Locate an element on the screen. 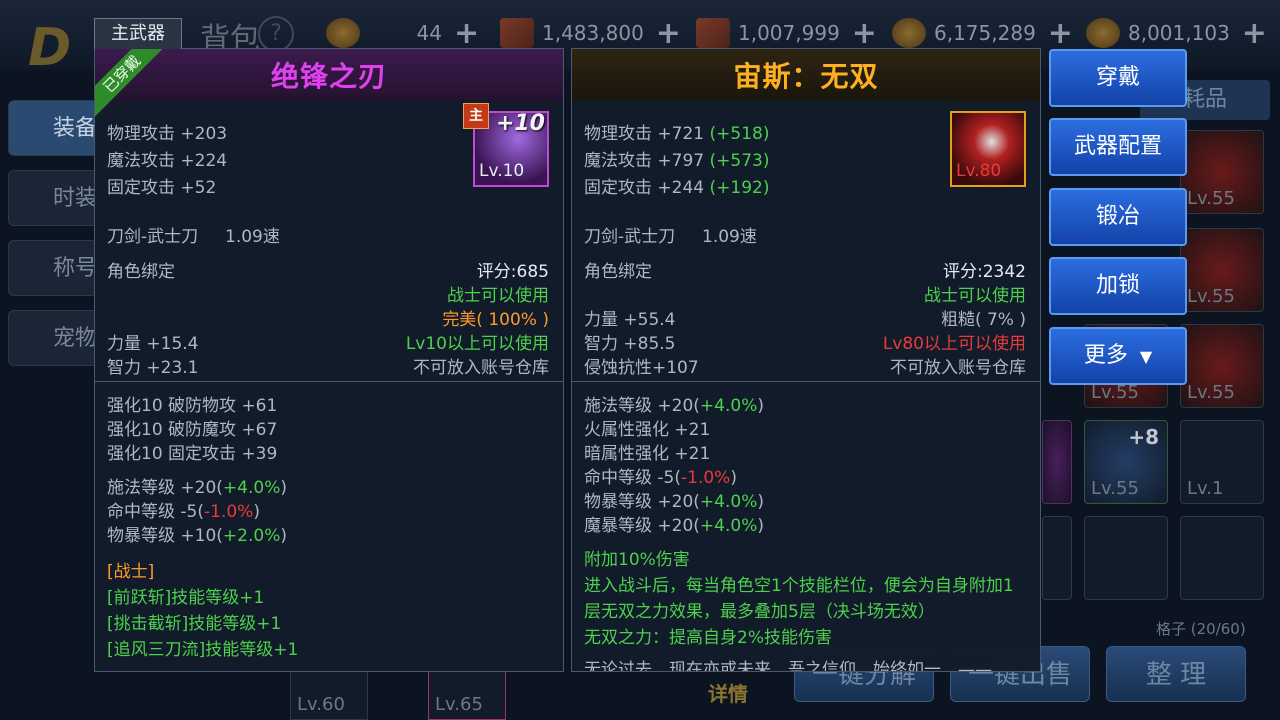 This screenshot has width=1280, height=720. class-header: [战士] is located at coordinates (131, 572).